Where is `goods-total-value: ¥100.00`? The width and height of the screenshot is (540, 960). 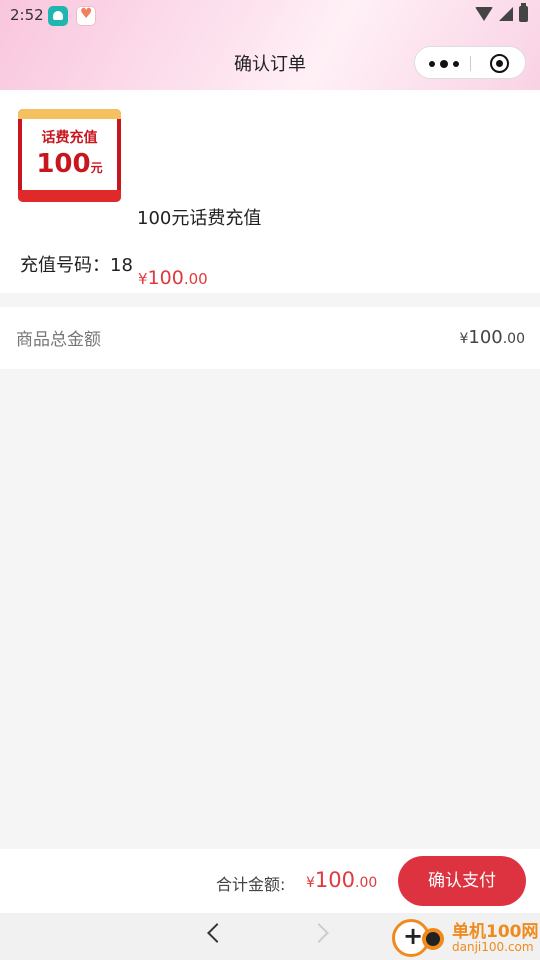 goods-total-value: ¥100.00 is located at coordinates (492, 337).